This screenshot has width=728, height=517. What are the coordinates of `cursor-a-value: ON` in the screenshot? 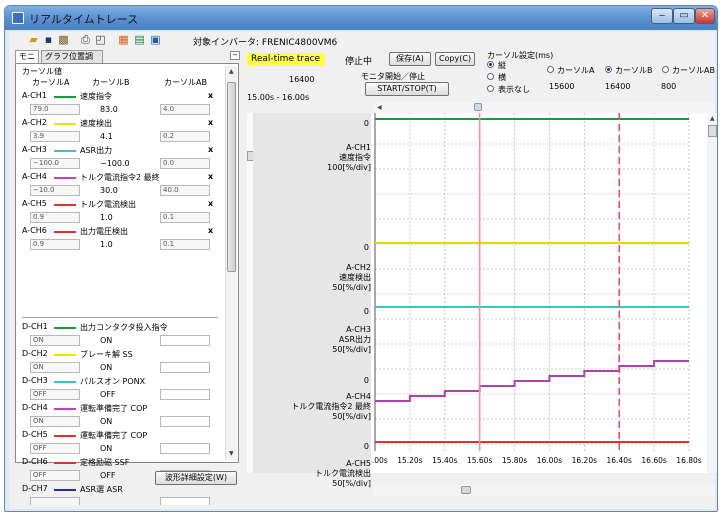 It's located at (55, 367).